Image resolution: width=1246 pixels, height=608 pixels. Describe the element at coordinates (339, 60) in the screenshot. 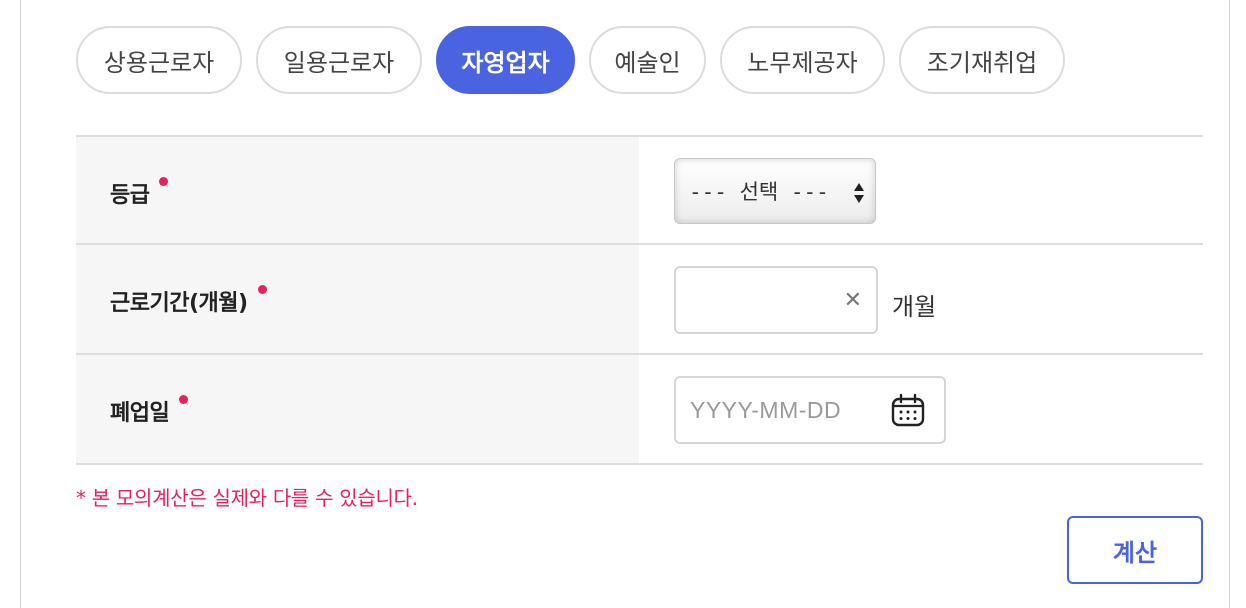

I see `tab-daily-worker: 일용근로자` at that location.